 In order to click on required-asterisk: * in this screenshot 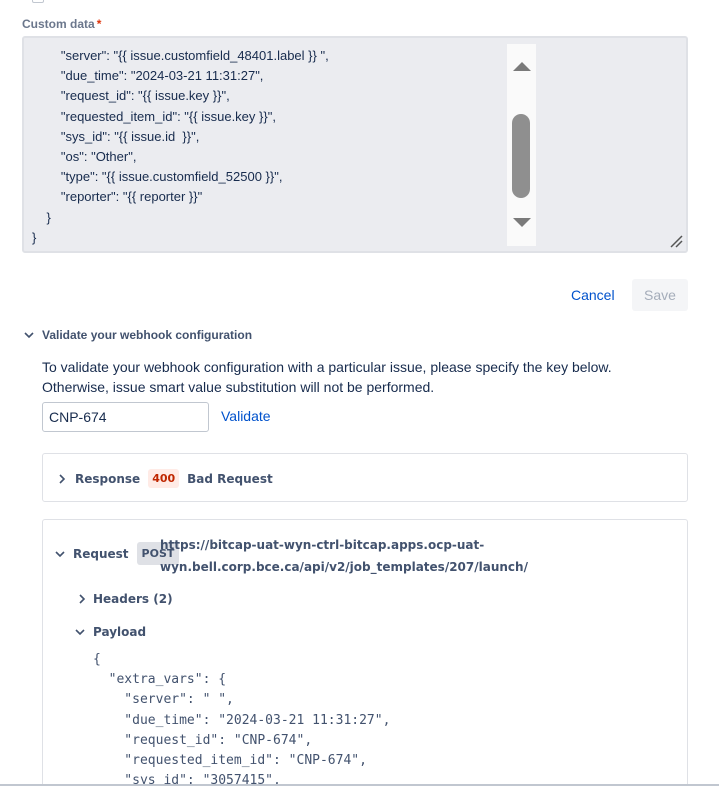, I will do `click(99, 24)`.